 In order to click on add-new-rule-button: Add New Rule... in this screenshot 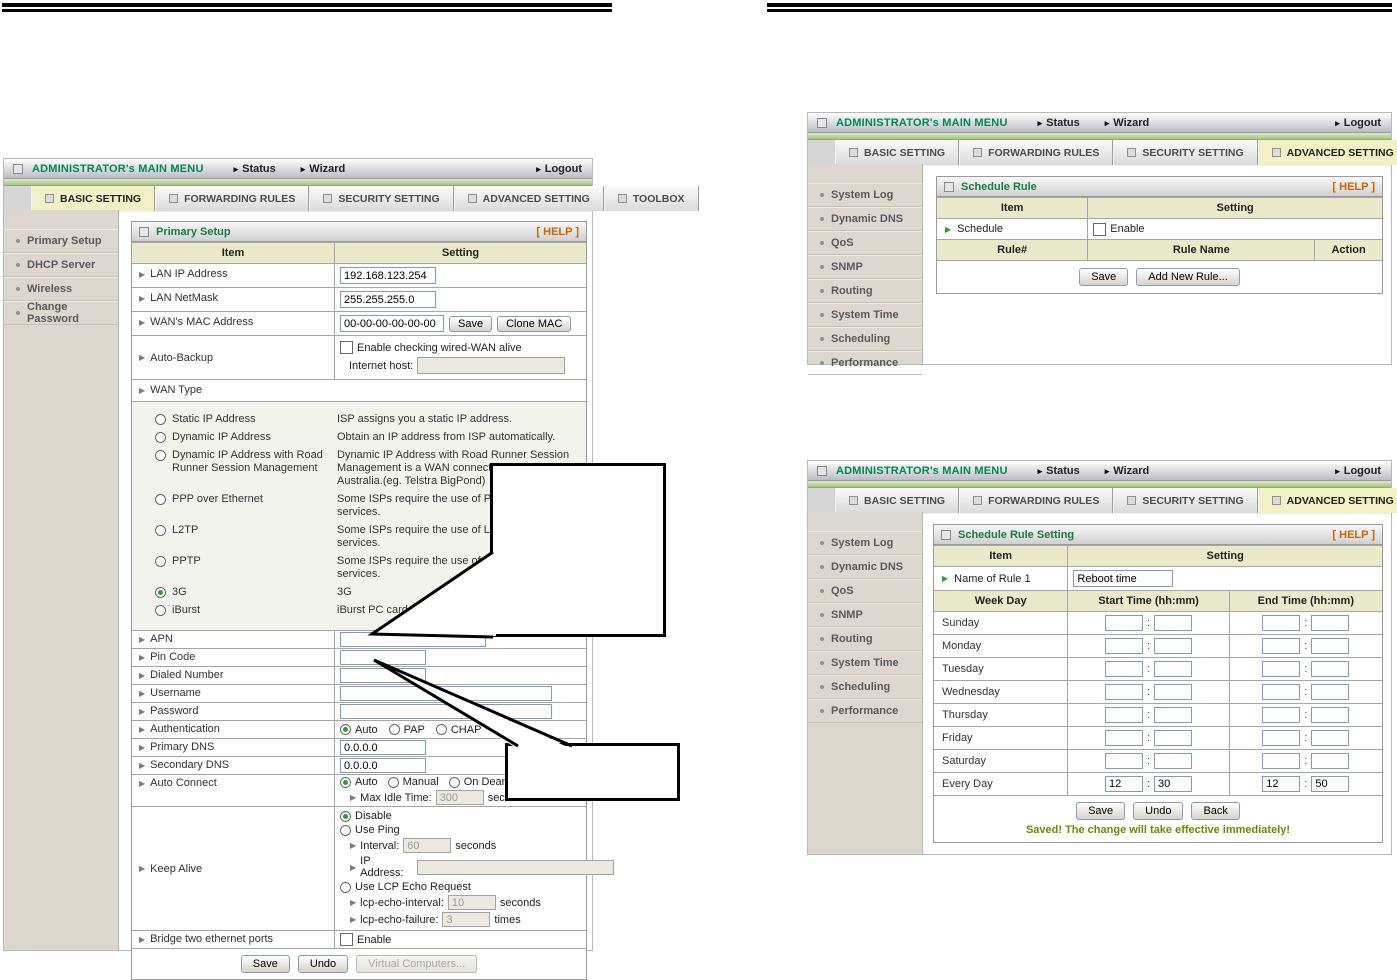, I will do `click(1188, 277)`.